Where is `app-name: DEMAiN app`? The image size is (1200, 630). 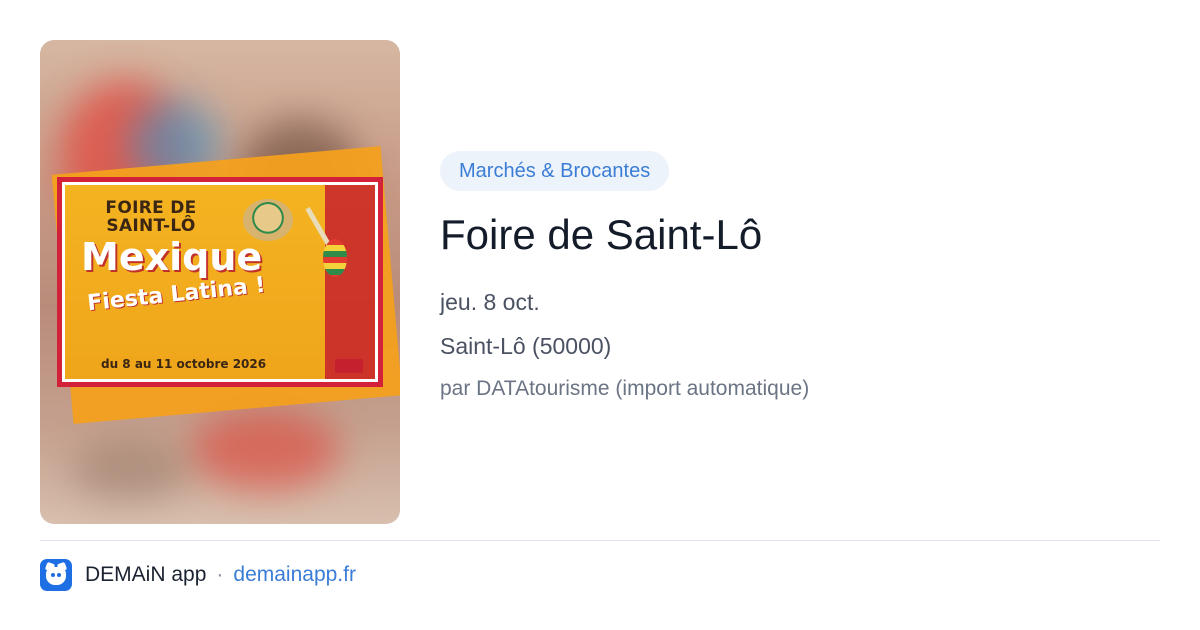 app-name: DEMAiN app is located at coordinates (146, 574).